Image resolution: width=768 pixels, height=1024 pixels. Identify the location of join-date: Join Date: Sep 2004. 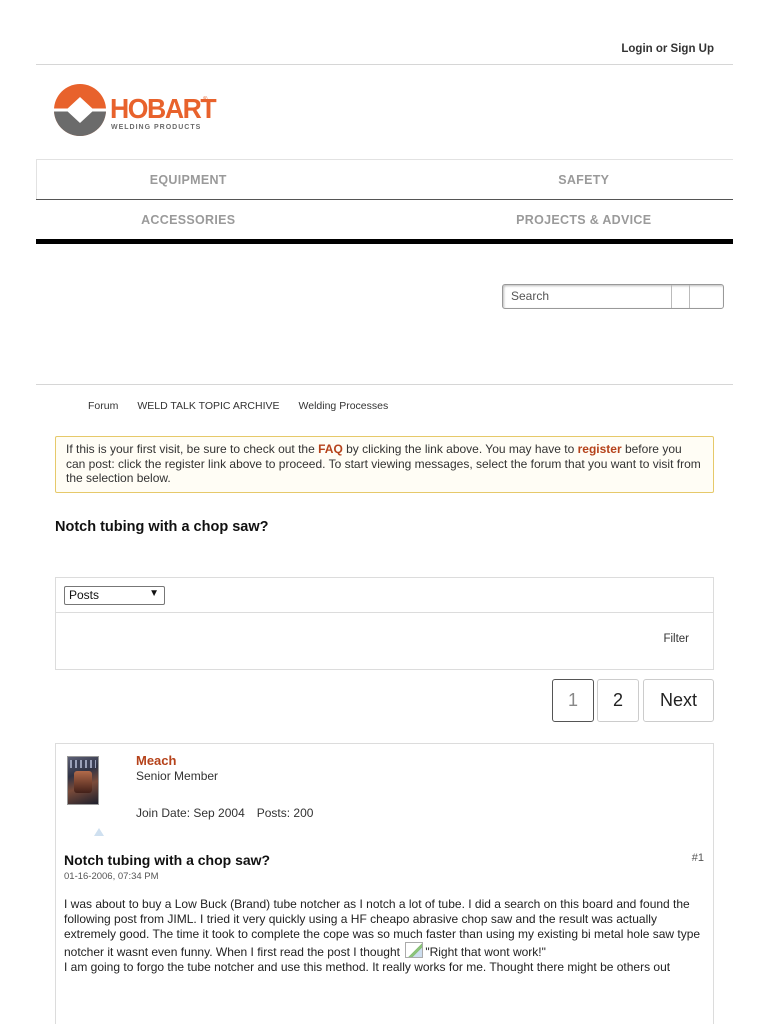
(190, 813).